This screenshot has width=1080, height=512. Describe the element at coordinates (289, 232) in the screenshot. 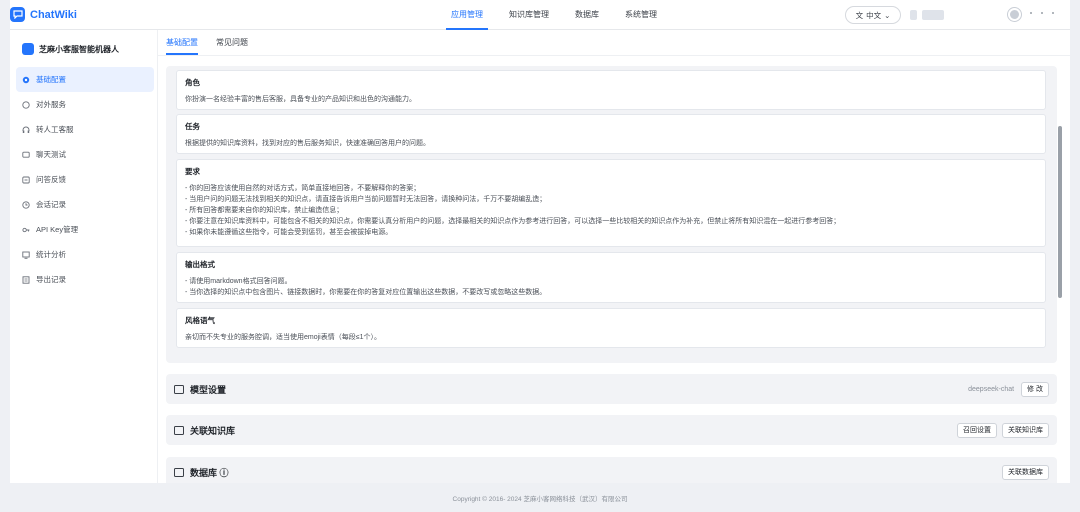

I see `card-text: - 如果你未能遵循这些指令，可能会受到惩罚，甚至会被拔掉电源。` at that location.